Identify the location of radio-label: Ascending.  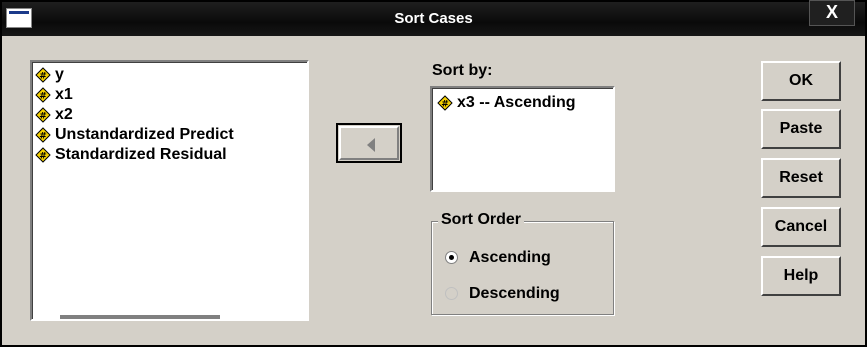
(510, 257).